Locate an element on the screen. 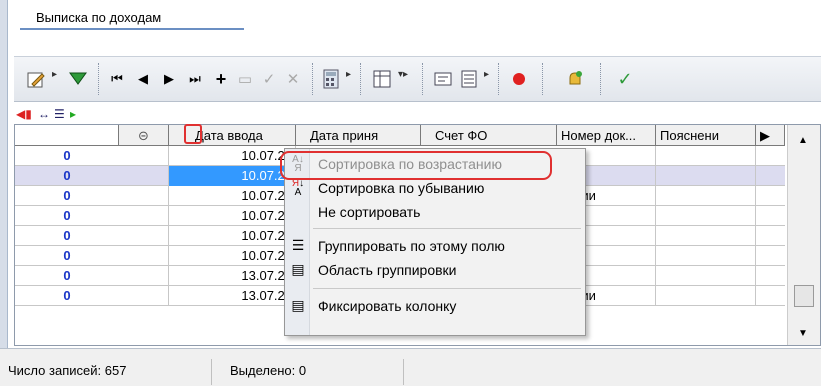 The height and width of the screenshot is (386, 821). status-bar: Число записей: 657 Выделено: 0 is located at coordinates (410, 367).